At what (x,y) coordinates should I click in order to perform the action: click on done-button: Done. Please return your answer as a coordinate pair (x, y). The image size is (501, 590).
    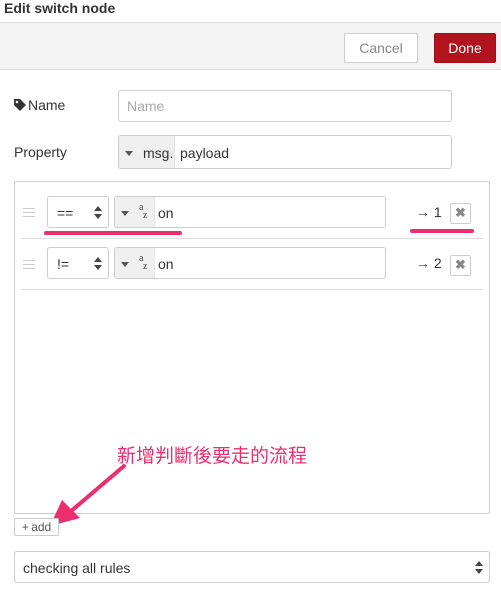
    Looking at the image, I should click on (465, 48).